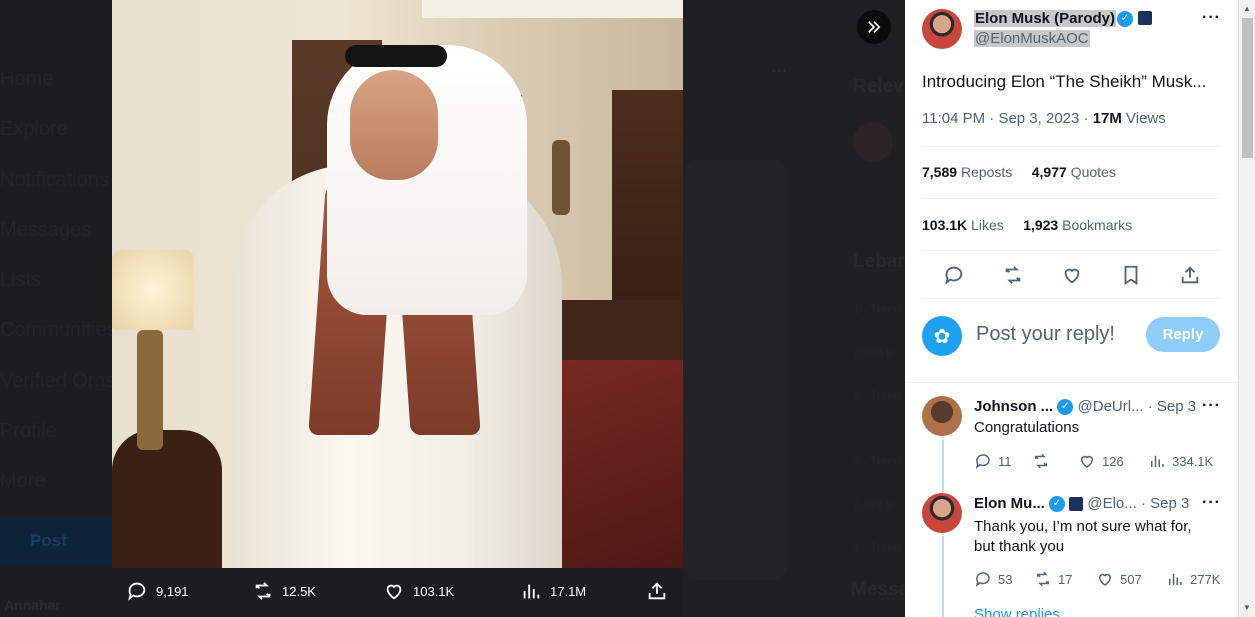 This screenshot has height=617, width=1255. What do you see at coordinates (568, 591) in the screenshot?
I see `photo-views-count: 17.1M` at bounding box center [568, 591].